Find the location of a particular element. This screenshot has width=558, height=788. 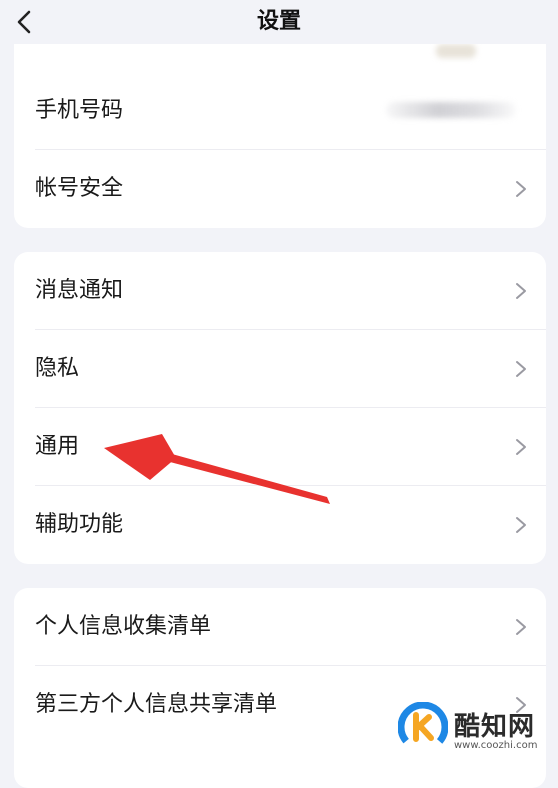

coozhi-logo-icon is located at coordinates (423, 727).